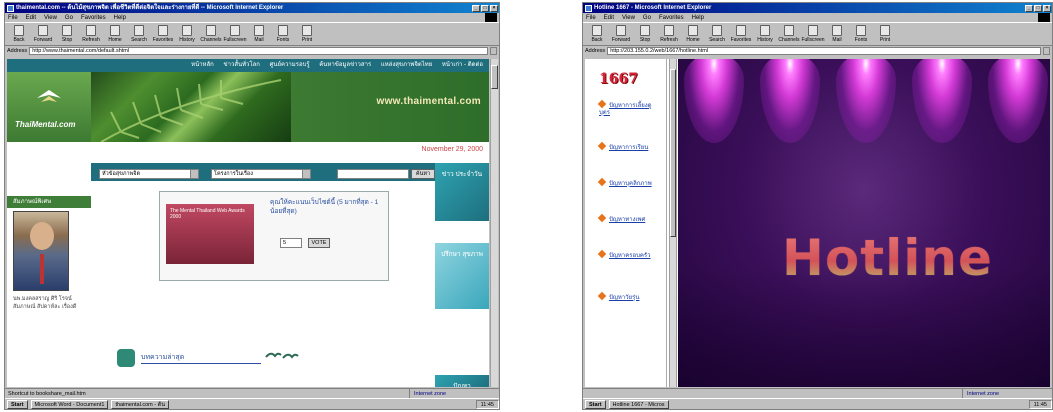 Image resolution: width=1053 pixels, height=412 pixels. I want to click on frame-scrollbar, so click(673, 223).